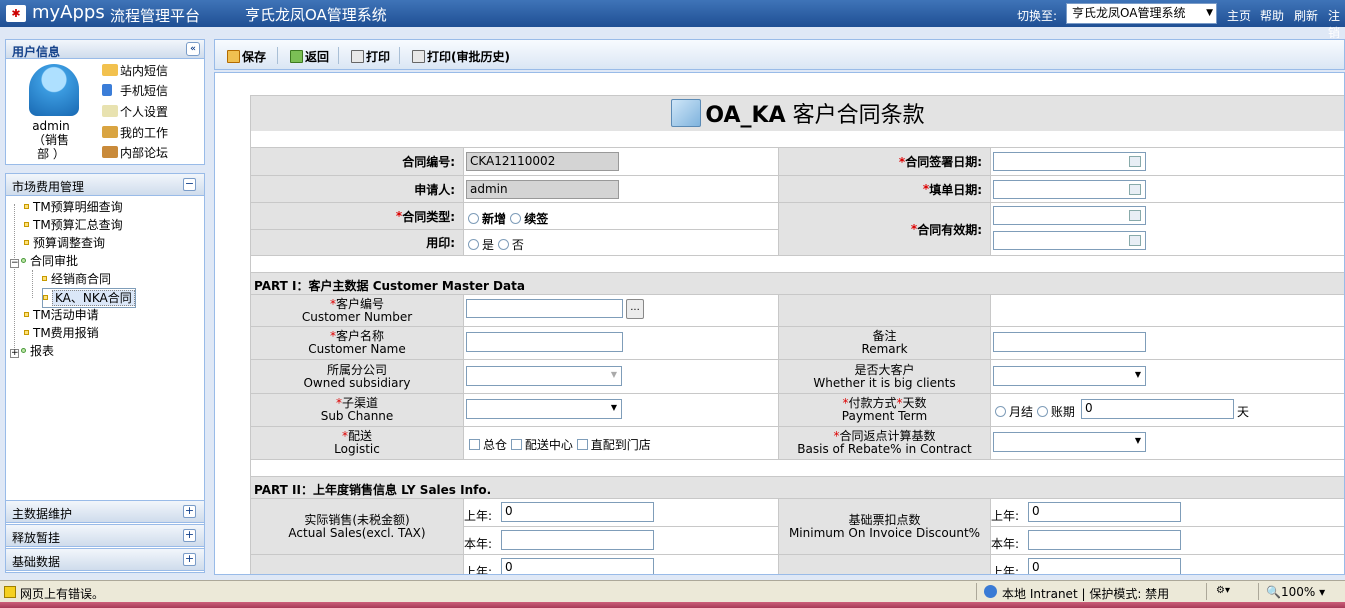 Image resolution: width=1345 pixels, height=608 pixels. I want to click on seal-yes-radio, so click(473, 244).